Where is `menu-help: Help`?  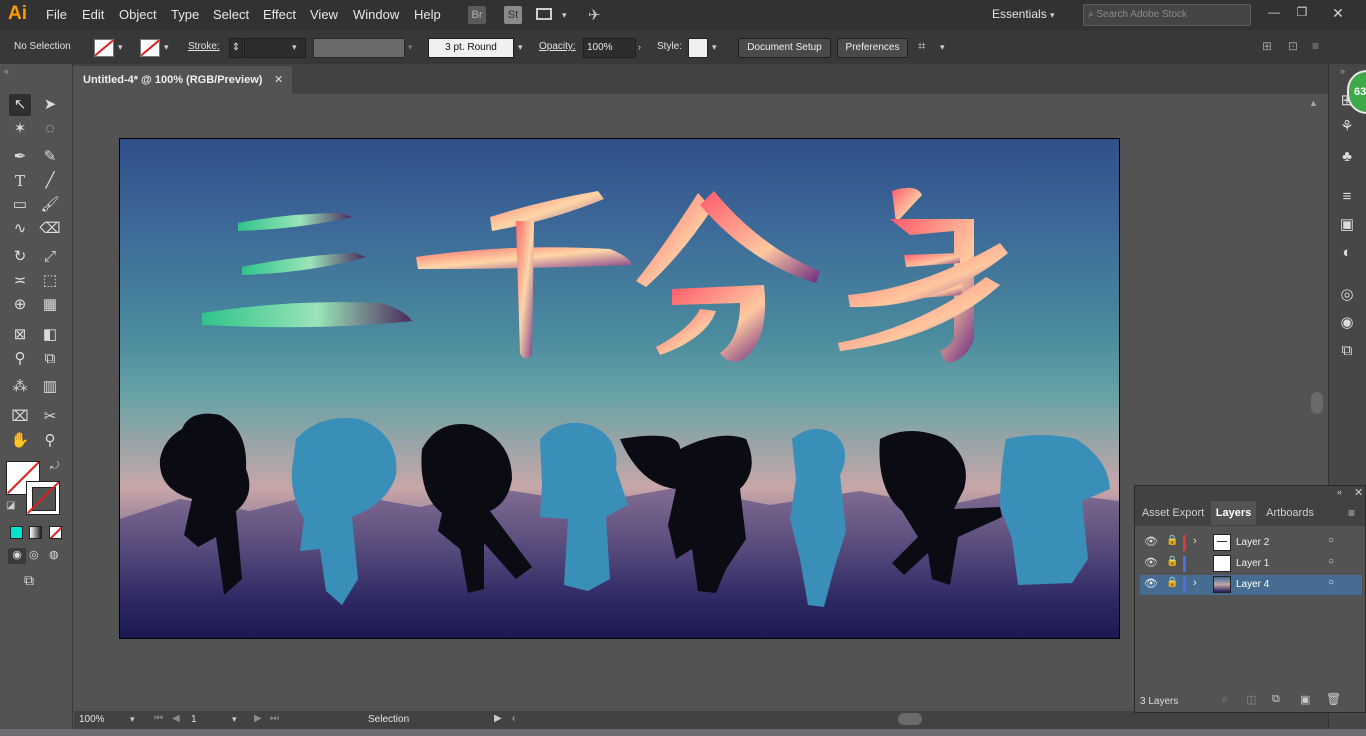
menu-help: Help is located at coordinates (427, 14).